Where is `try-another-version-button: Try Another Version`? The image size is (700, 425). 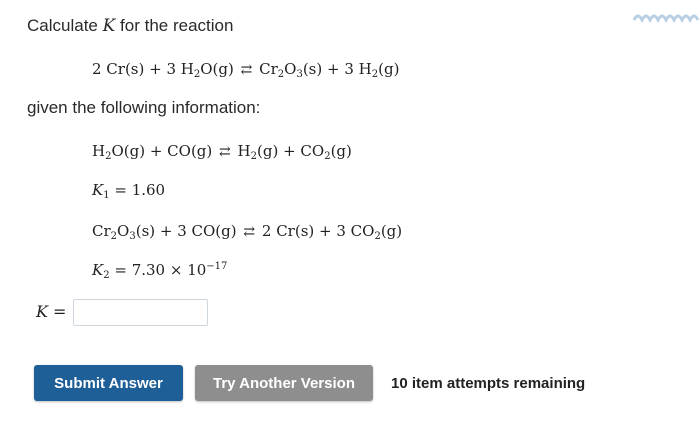 try-another-version-button: Try Another Version is located at coordinates (284, 383).